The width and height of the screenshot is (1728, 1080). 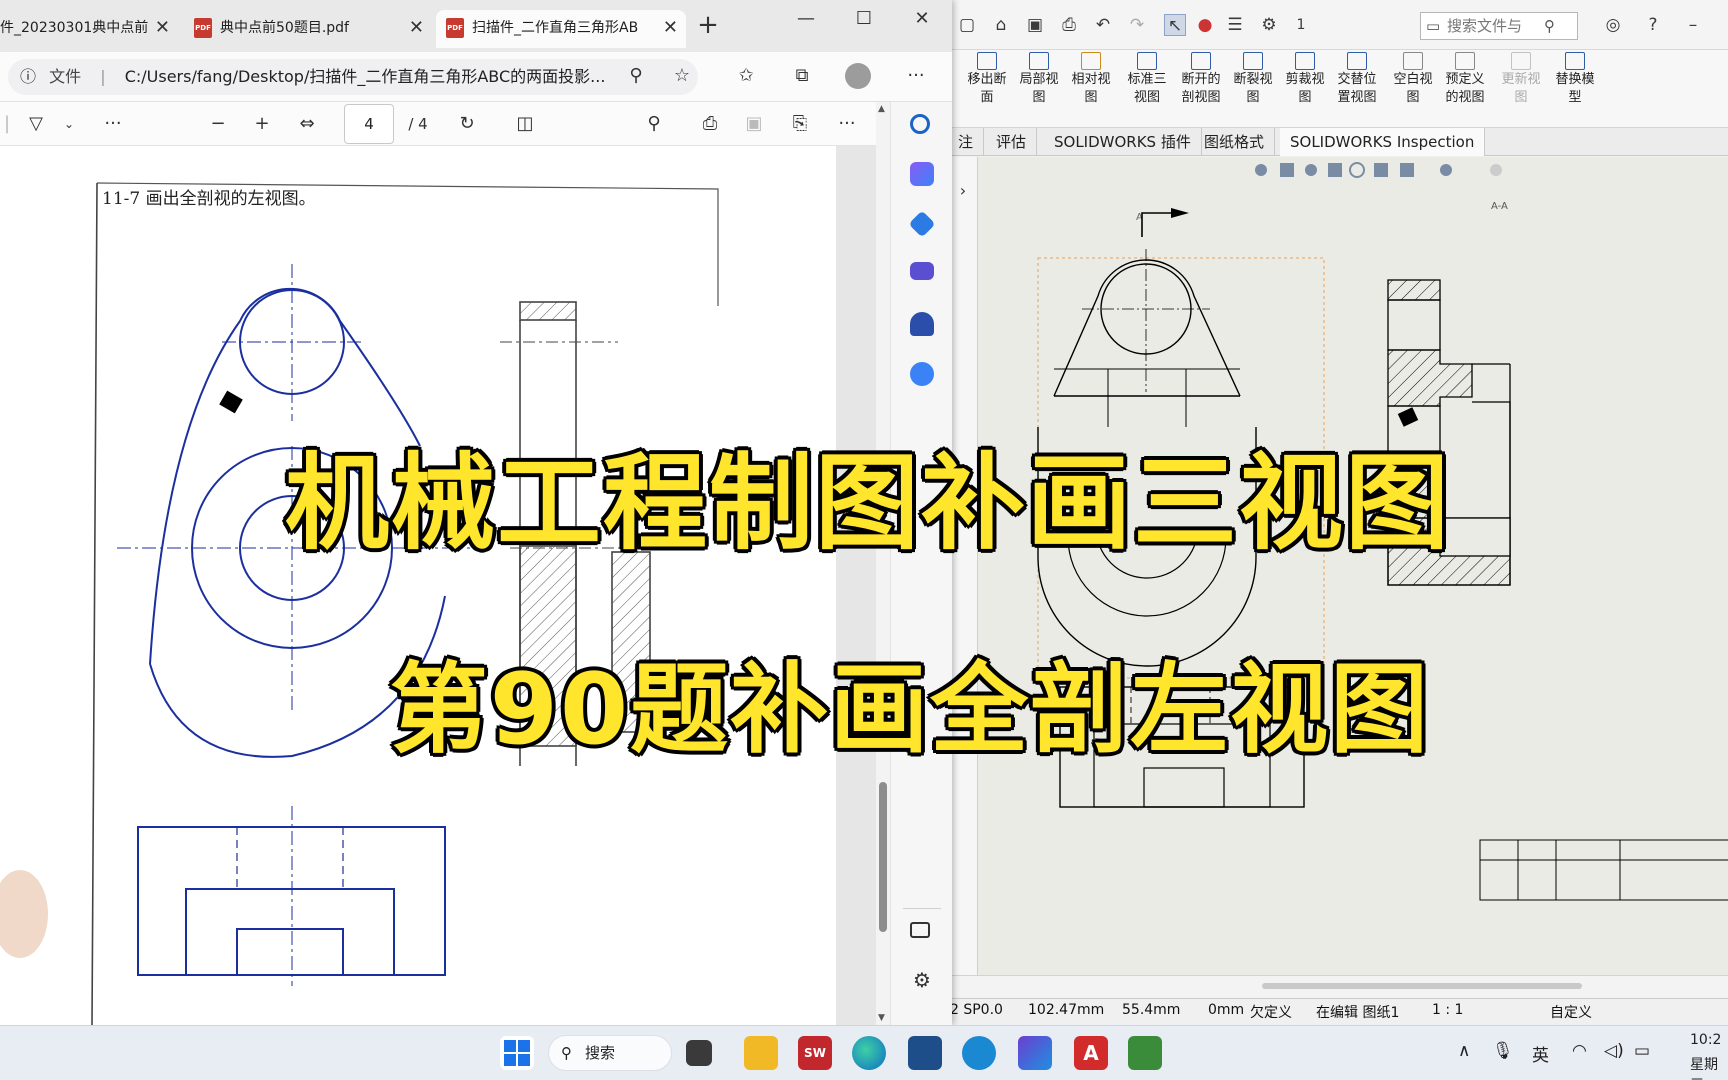 I want to click on browser-app-icon, so click(x=979, y=1053).